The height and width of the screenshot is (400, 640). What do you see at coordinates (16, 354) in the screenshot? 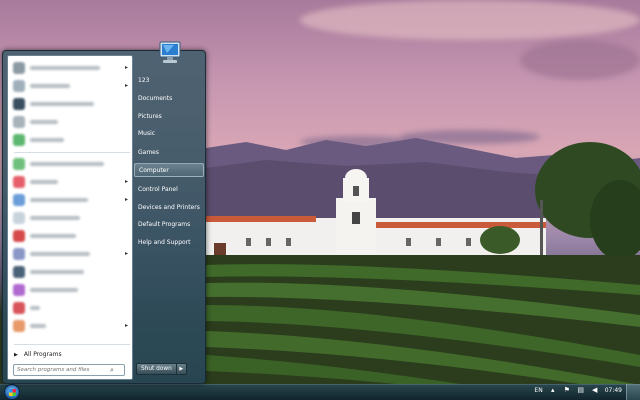
I see `triangle-right-icon: ▶` at bounding box center [16, 354].